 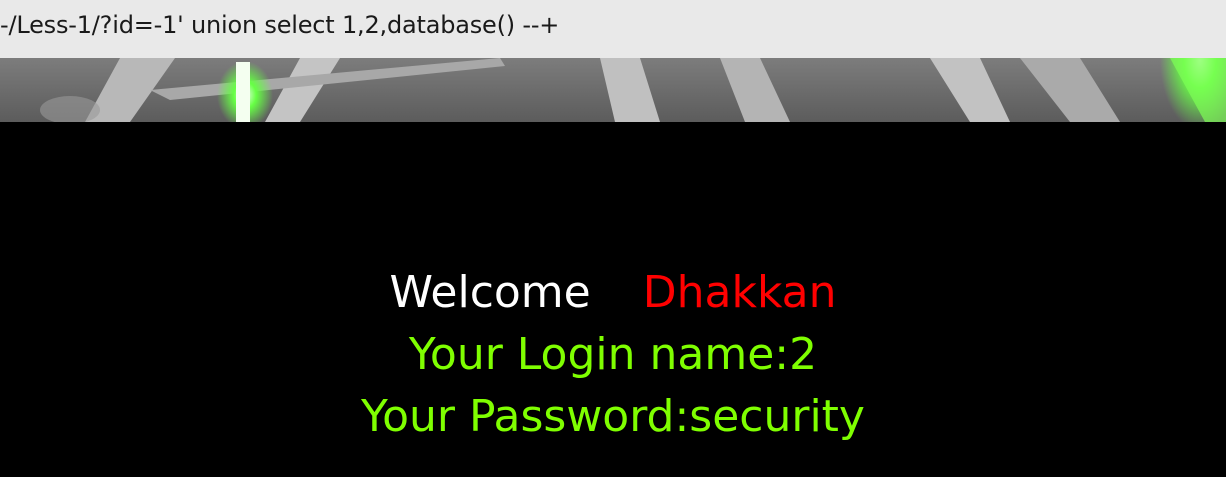 What do you see at coordinates (613, 293) in the screenshot?
I see `welcome-line: Welcome Dhakkan` at bounding box center [613, 293].